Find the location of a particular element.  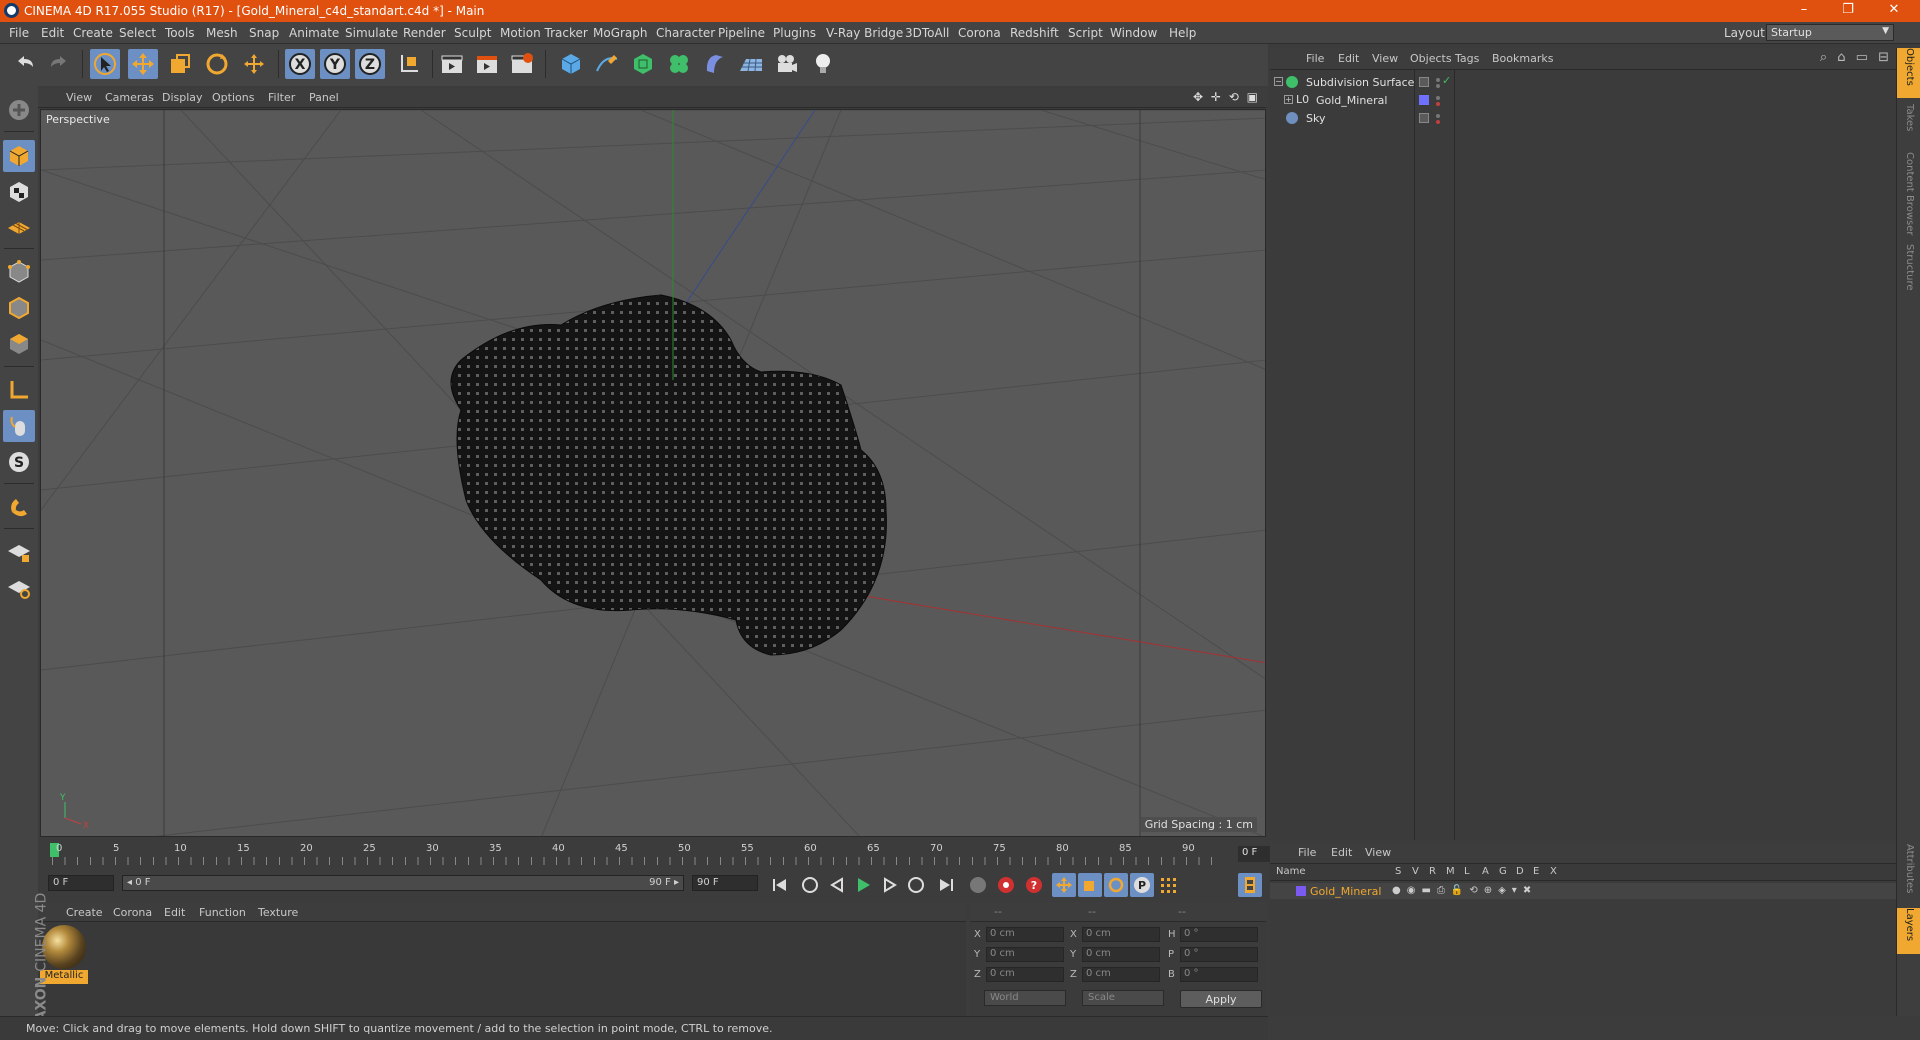

points-mode-button is located at coordinates (19, 272).